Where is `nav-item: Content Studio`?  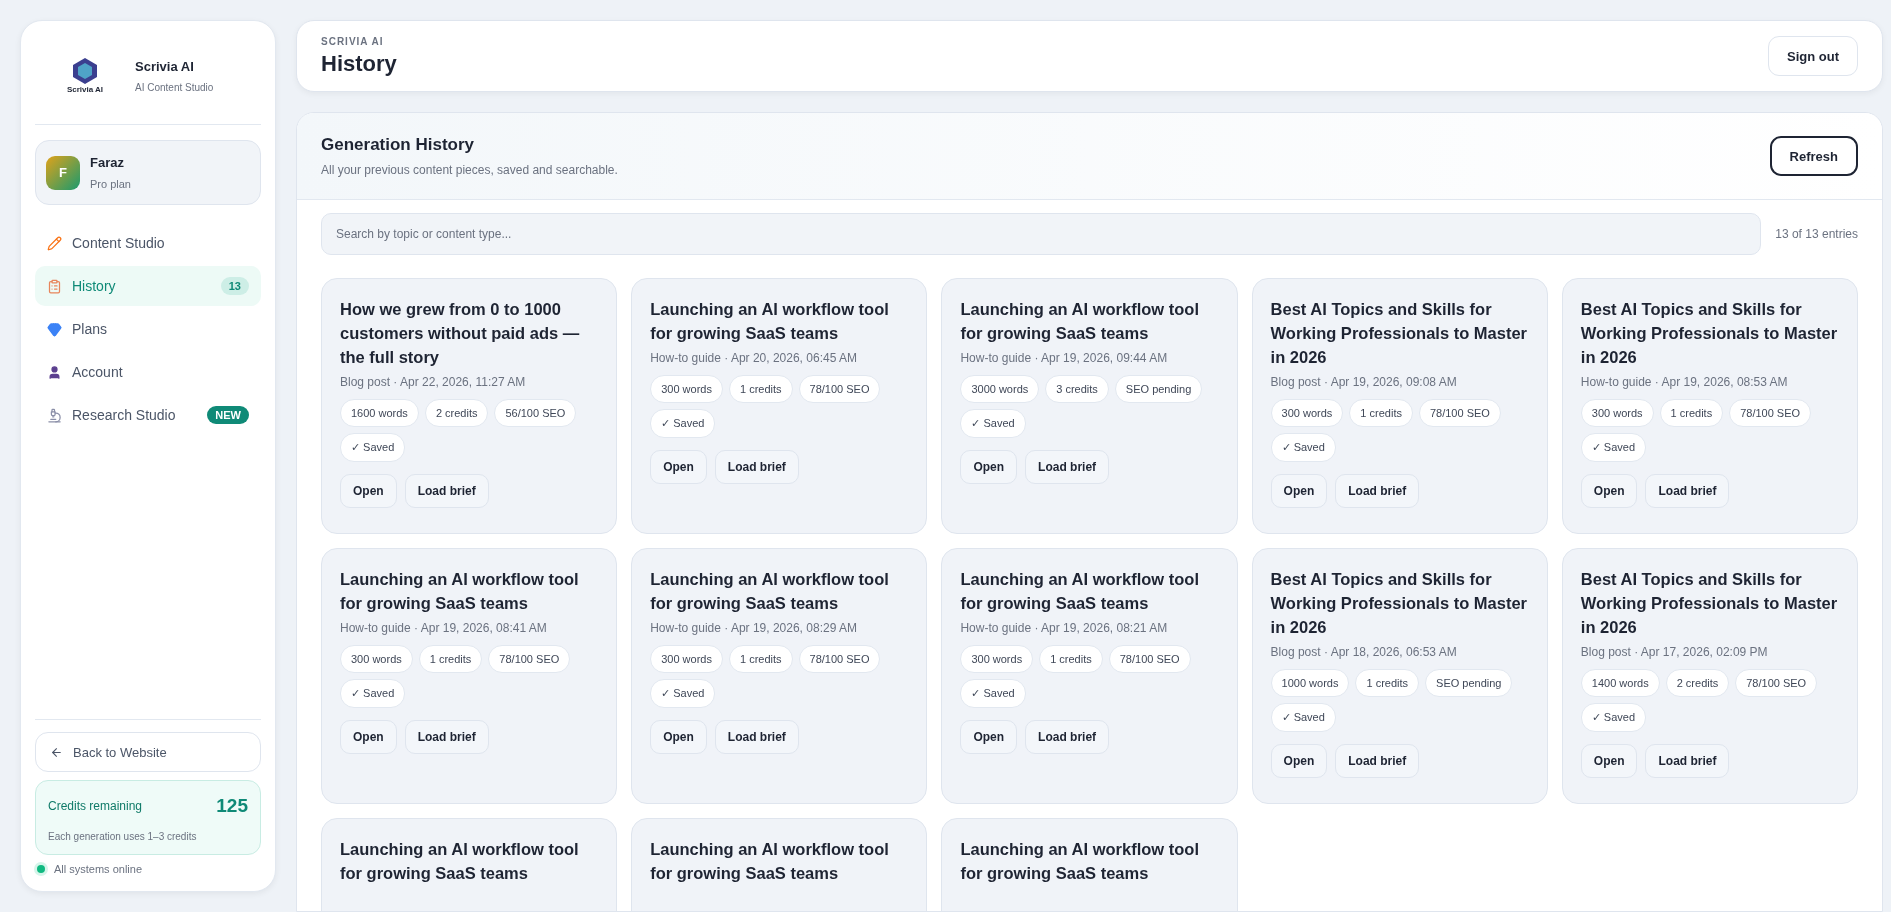 nav-item: Content Studio is located at coordinates (148, 243).